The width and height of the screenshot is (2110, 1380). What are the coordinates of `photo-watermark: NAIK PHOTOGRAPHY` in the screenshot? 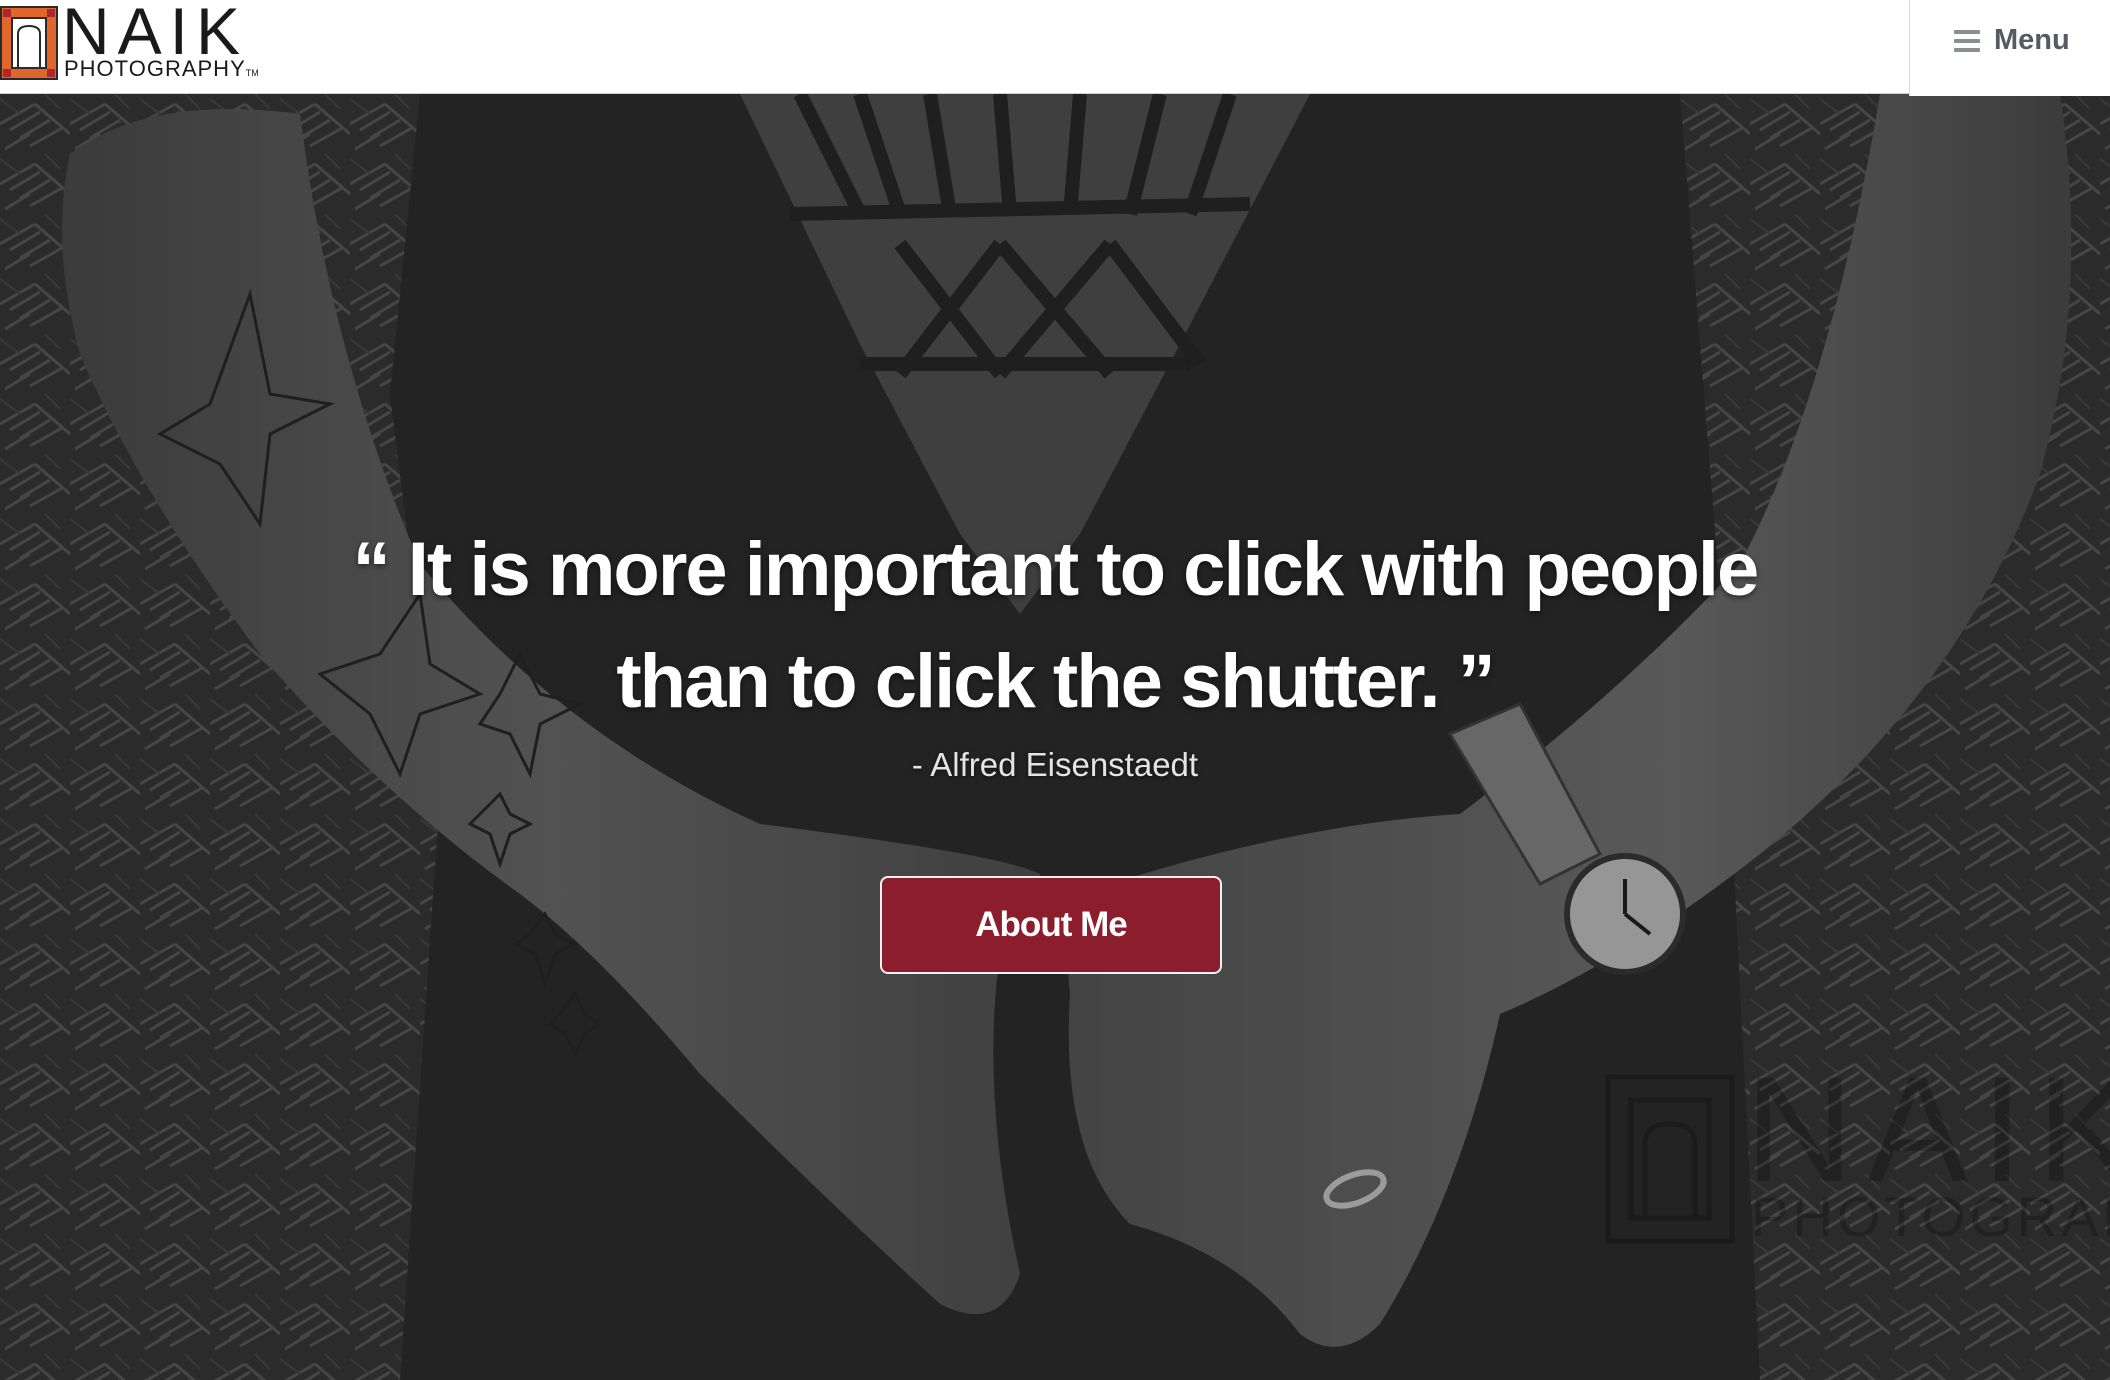 It's located at (1857, 1189).